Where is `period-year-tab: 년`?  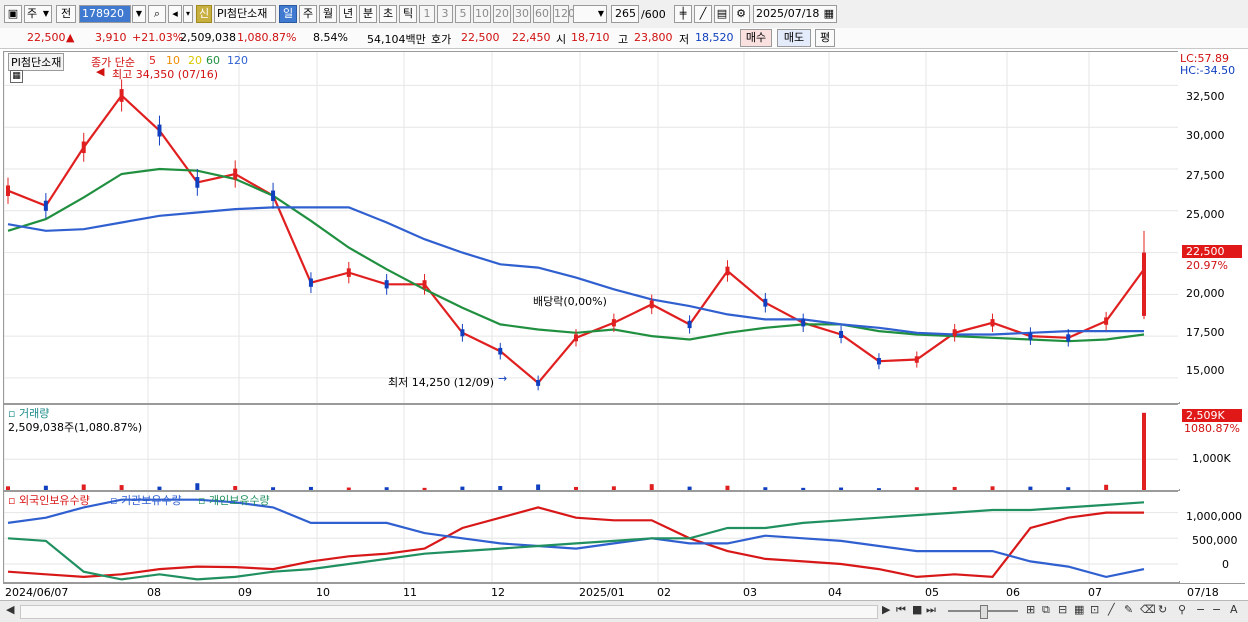
period-year-tab: 년 is located at coordinates (348, 14).